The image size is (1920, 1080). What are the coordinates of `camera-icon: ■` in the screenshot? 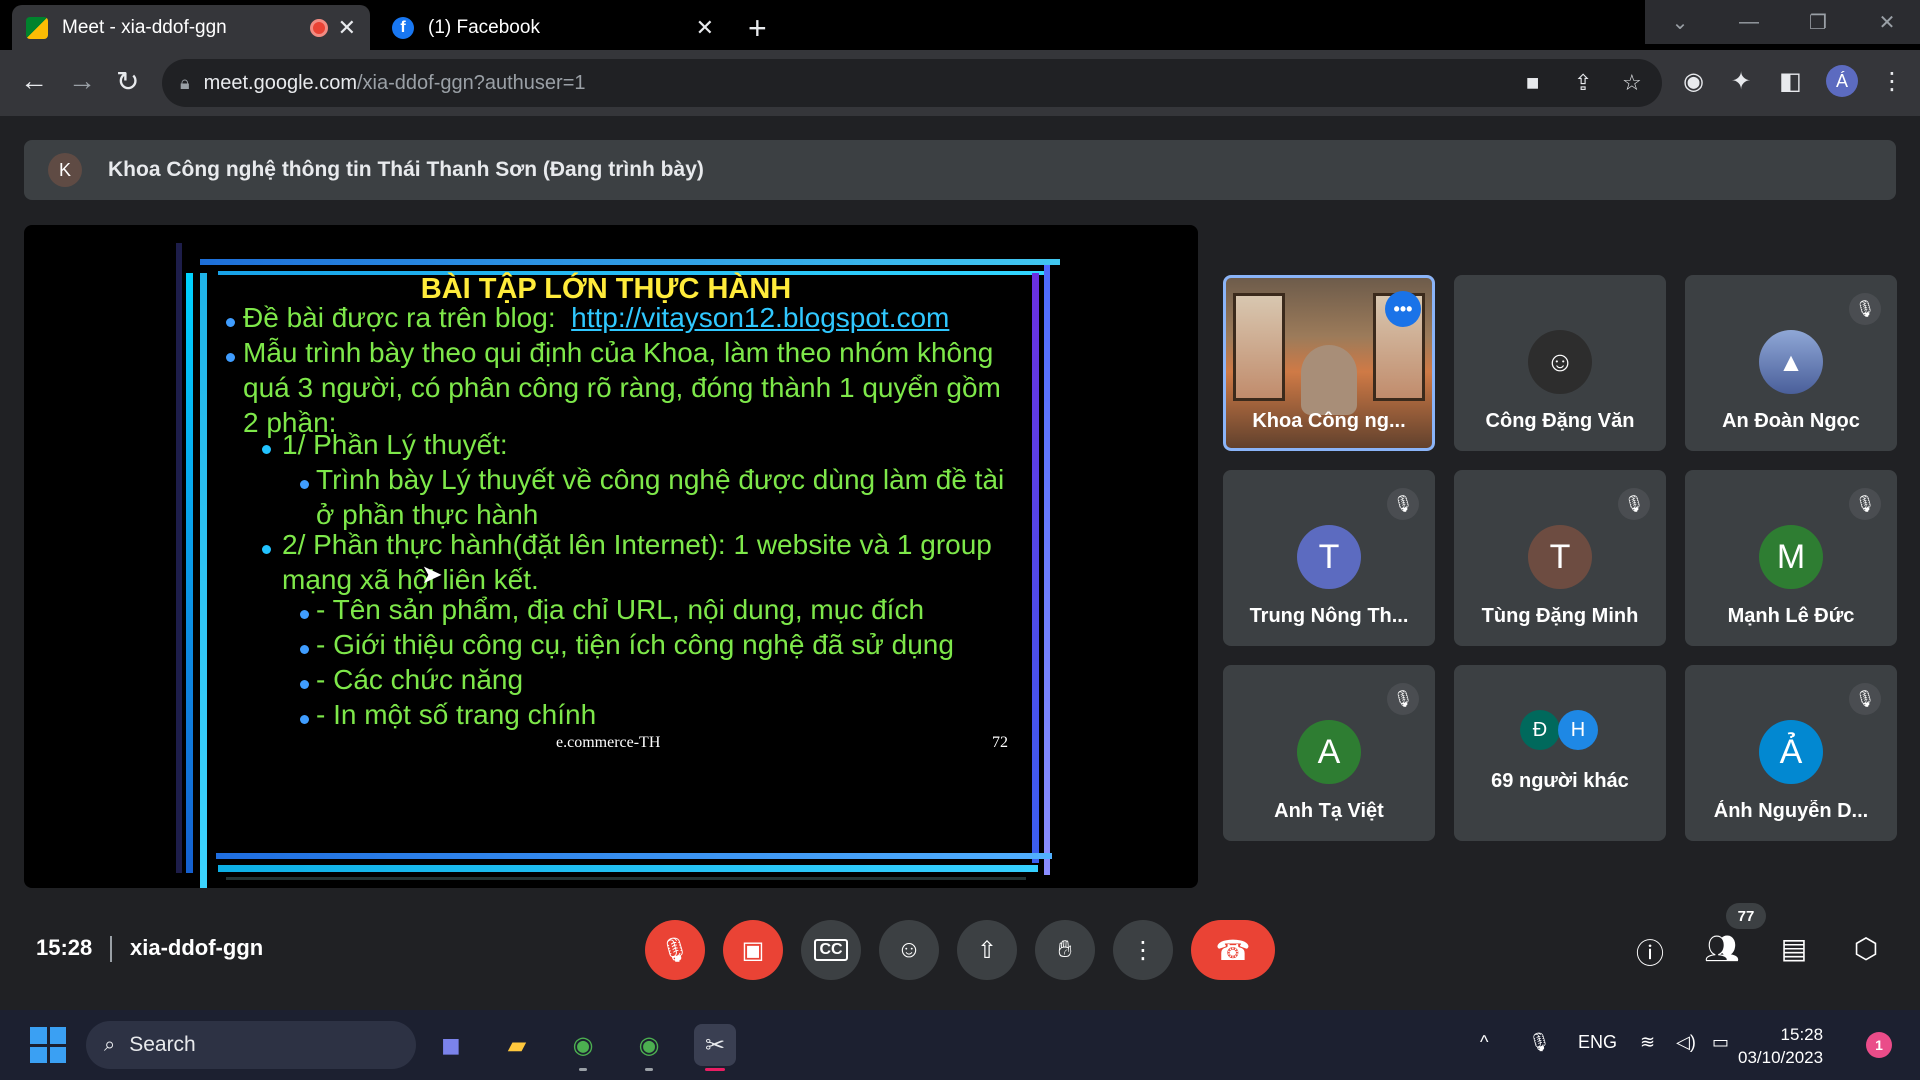 It's located at (1532, 83).